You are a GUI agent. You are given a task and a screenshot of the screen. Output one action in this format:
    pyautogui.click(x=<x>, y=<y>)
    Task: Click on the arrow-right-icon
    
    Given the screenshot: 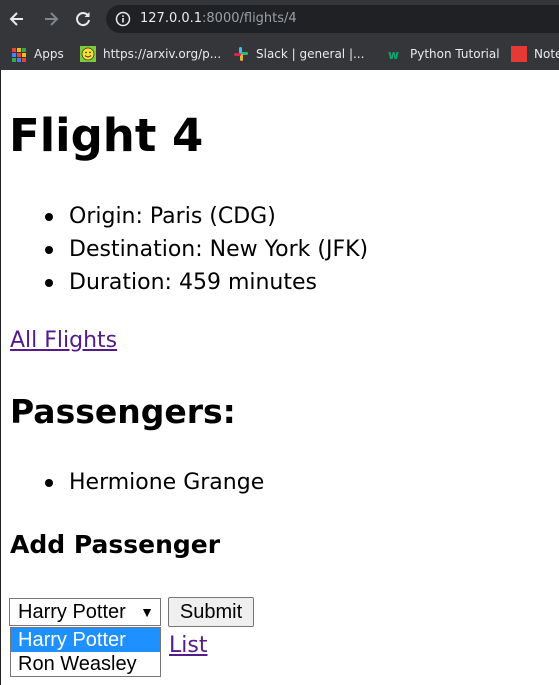 What is the action you would take?
    pyautogui.click(x=52, y=19)
    